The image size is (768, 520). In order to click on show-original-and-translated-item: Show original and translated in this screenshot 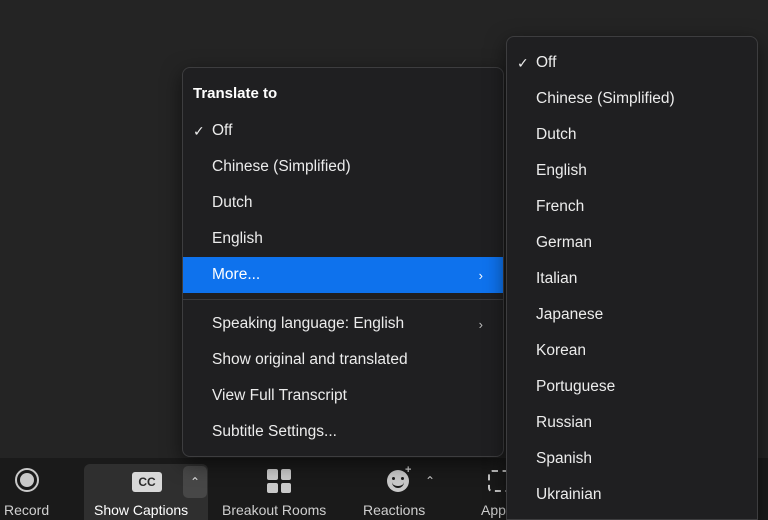, I will do `click(343, 360)`.